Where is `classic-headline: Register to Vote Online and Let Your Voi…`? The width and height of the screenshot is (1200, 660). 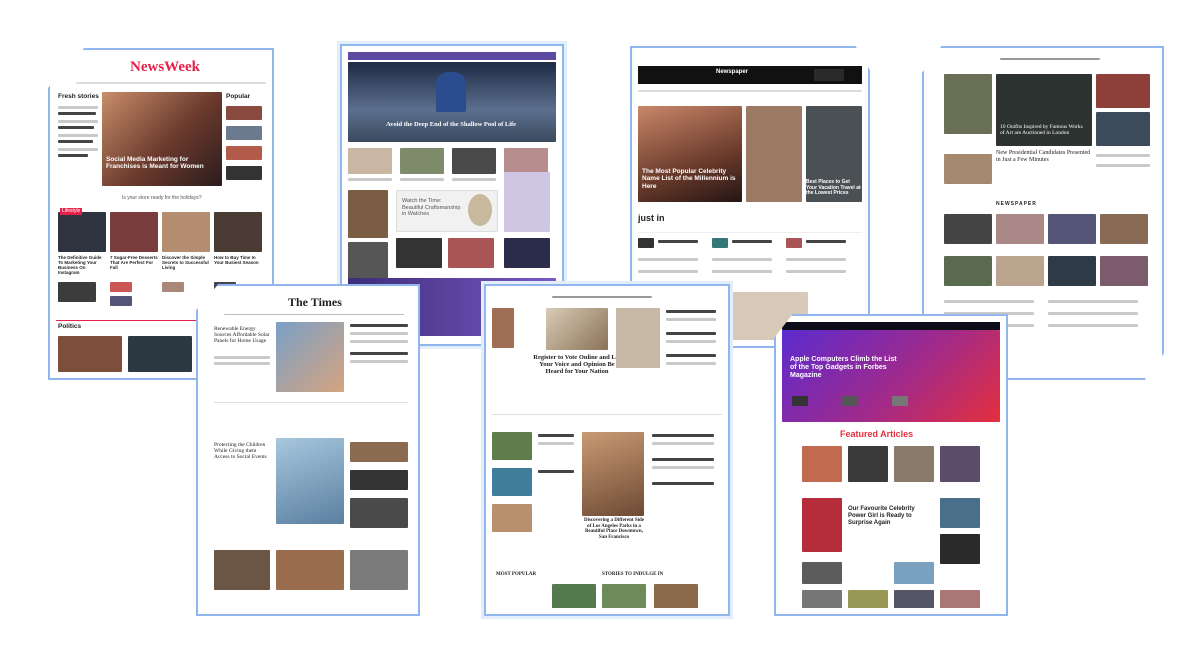 classic-headline: Register to Vote Online and Let Your Voi… is located at coordinates (577, 365).